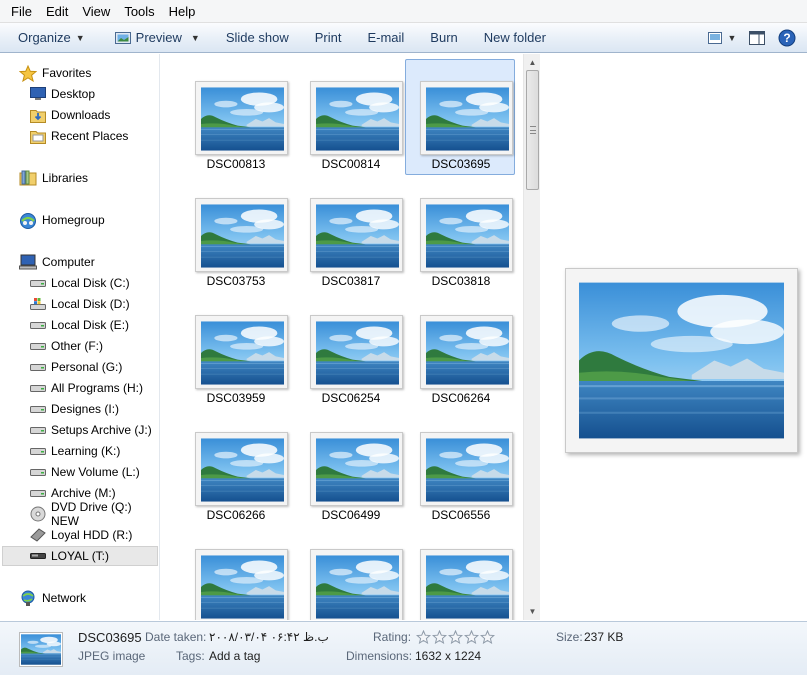  What do you see at coordinates (351, 398) in the screenshot?
I see `file-name: DSC06254` at bounding box center [351, 398].